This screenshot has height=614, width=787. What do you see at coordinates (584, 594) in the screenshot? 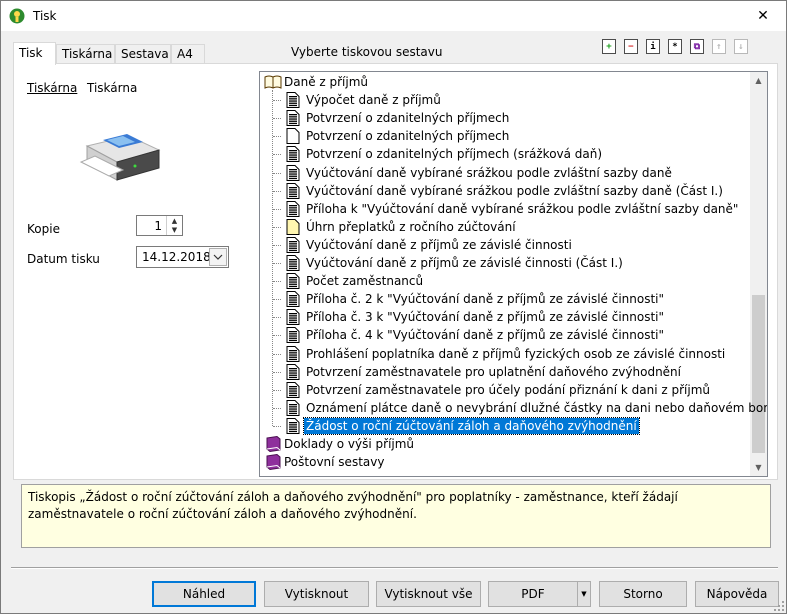
I see `pdf-menu-arrow-icon: ▼` at bounding box center [584, 594].